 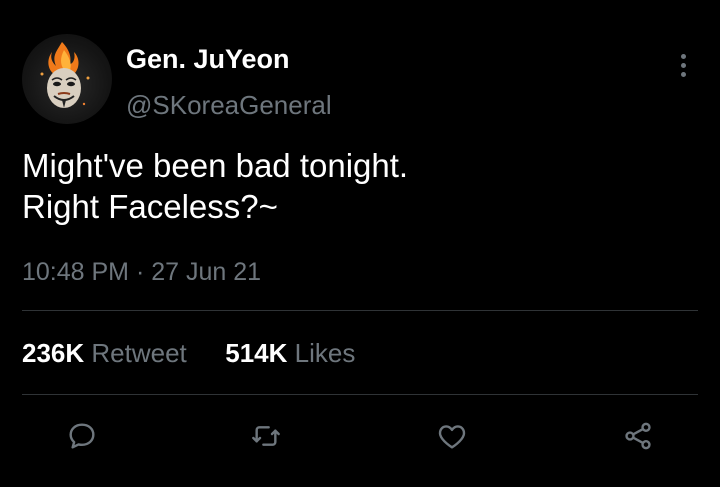 I want to click on avatar, so click(x=67, y=79).